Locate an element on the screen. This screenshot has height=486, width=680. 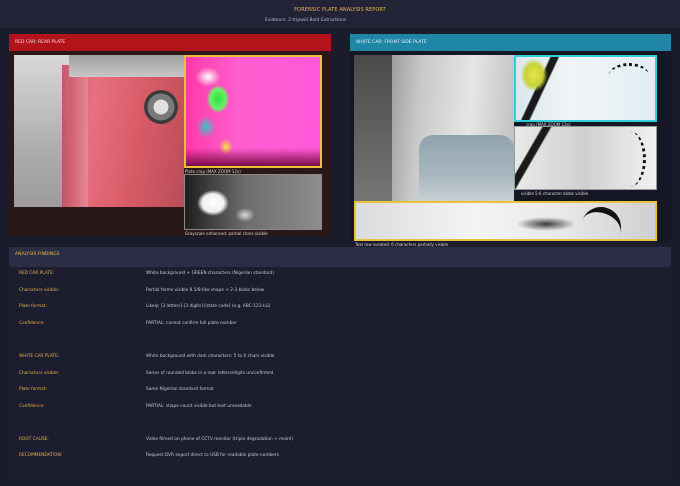
white-car-photo is located at coordinates (434, 128).